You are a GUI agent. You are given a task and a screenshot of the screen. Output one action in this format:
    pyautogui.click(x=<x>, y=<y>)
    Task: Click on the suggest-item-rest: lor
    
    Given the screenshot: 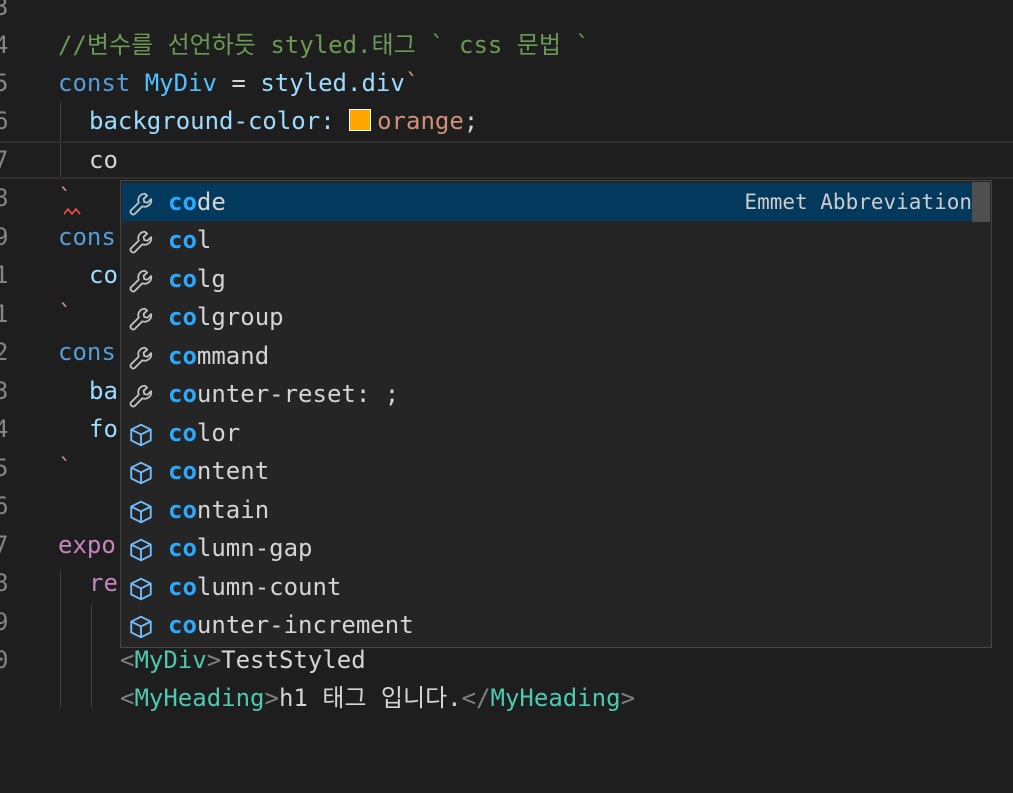 What is the action you would take?
    pyautogui.click(x=218, y=433)
    